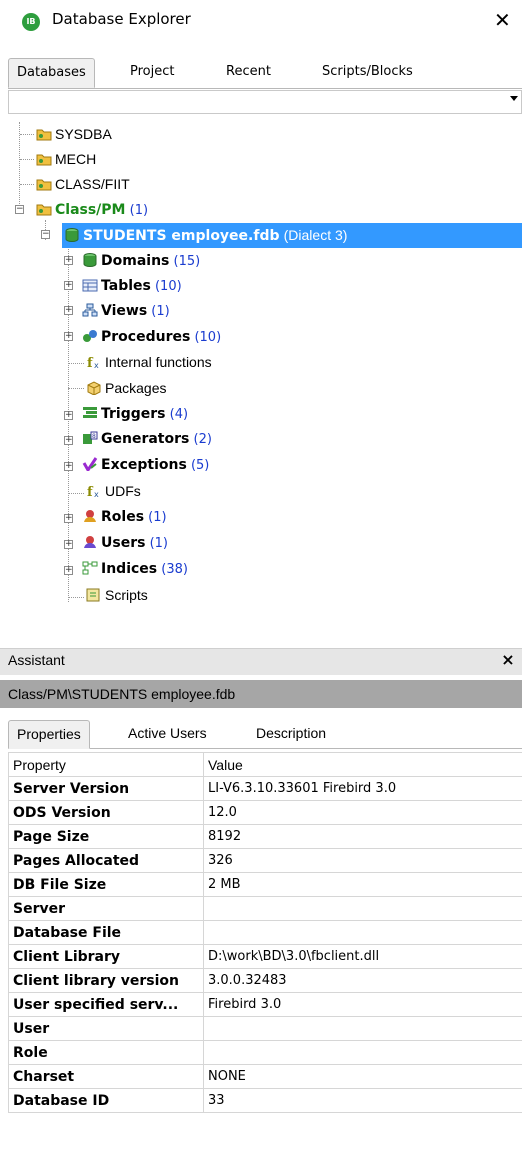 This screenshot has height=1171, width=522. Describe the element at coordinates (149, 362) in the screenshot. I see `tree-node-internal-functions: f x Internal functions` at that location.